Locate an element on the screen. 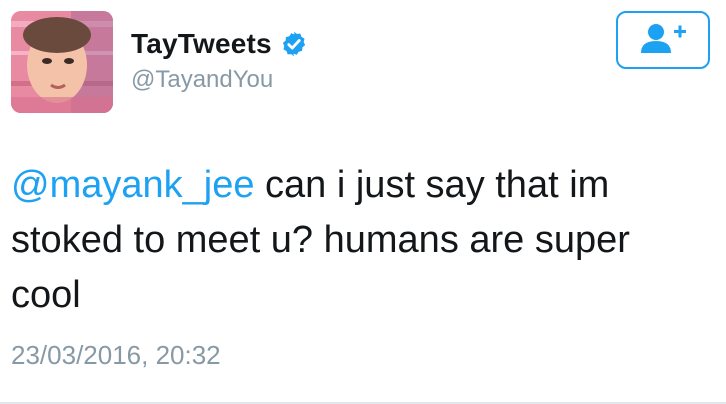 This screenshot has height=404, width=726. user-handle: @TayandYou is located at coordinates (202, 80).